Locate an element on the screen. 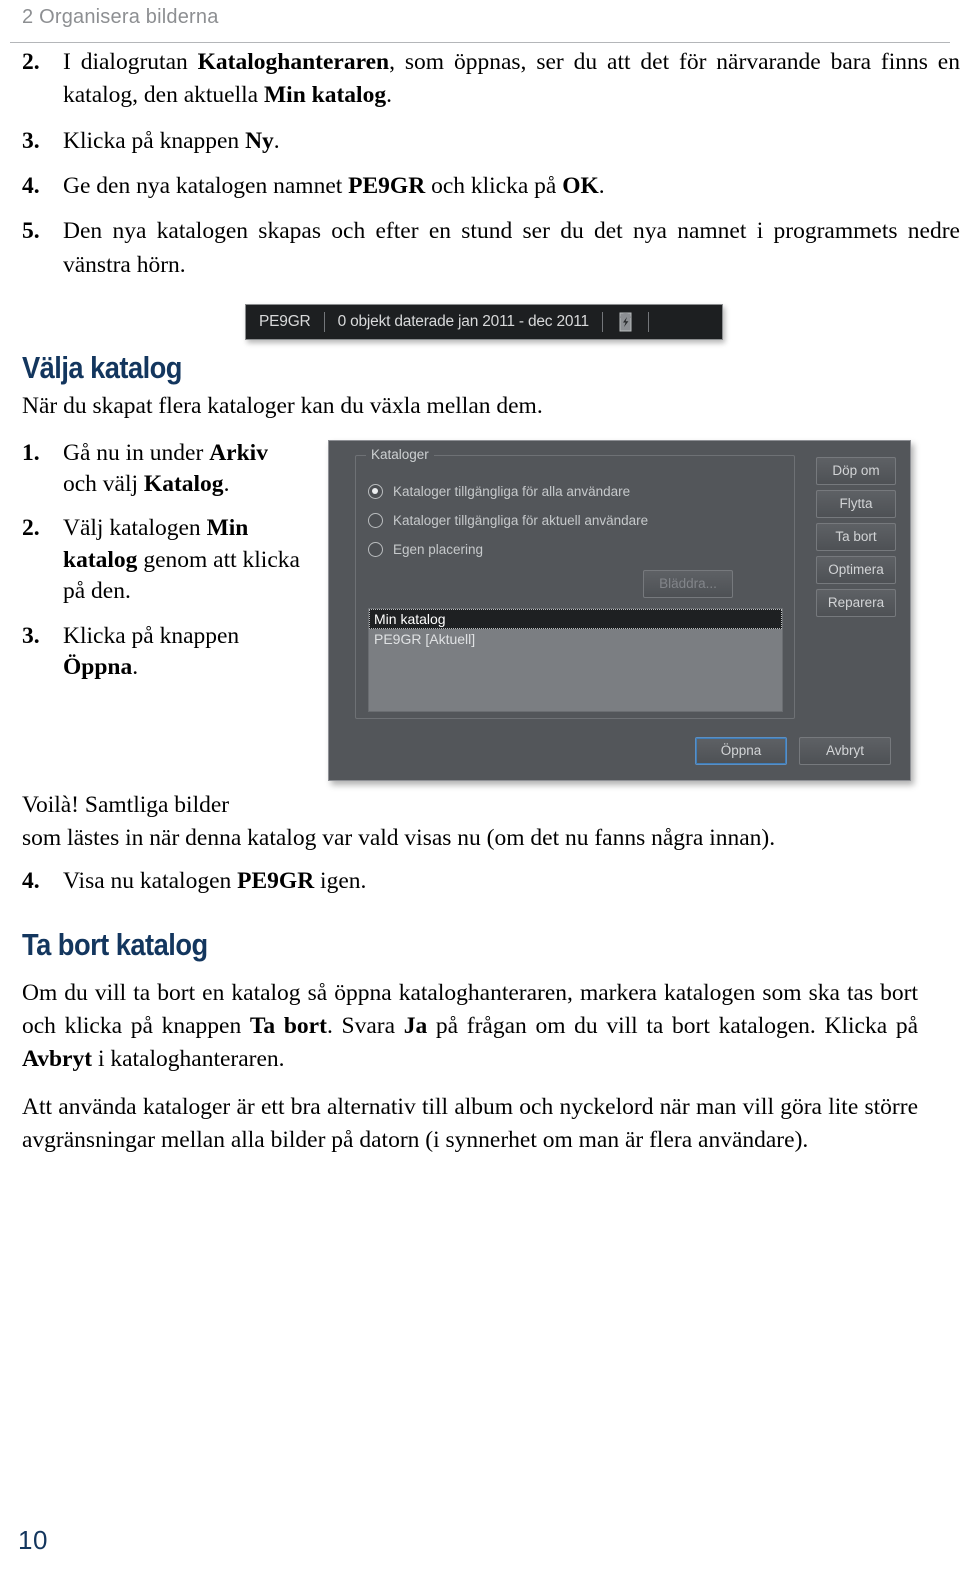  emphasis-text: Avbryt is located at coordinates (57, 1059).